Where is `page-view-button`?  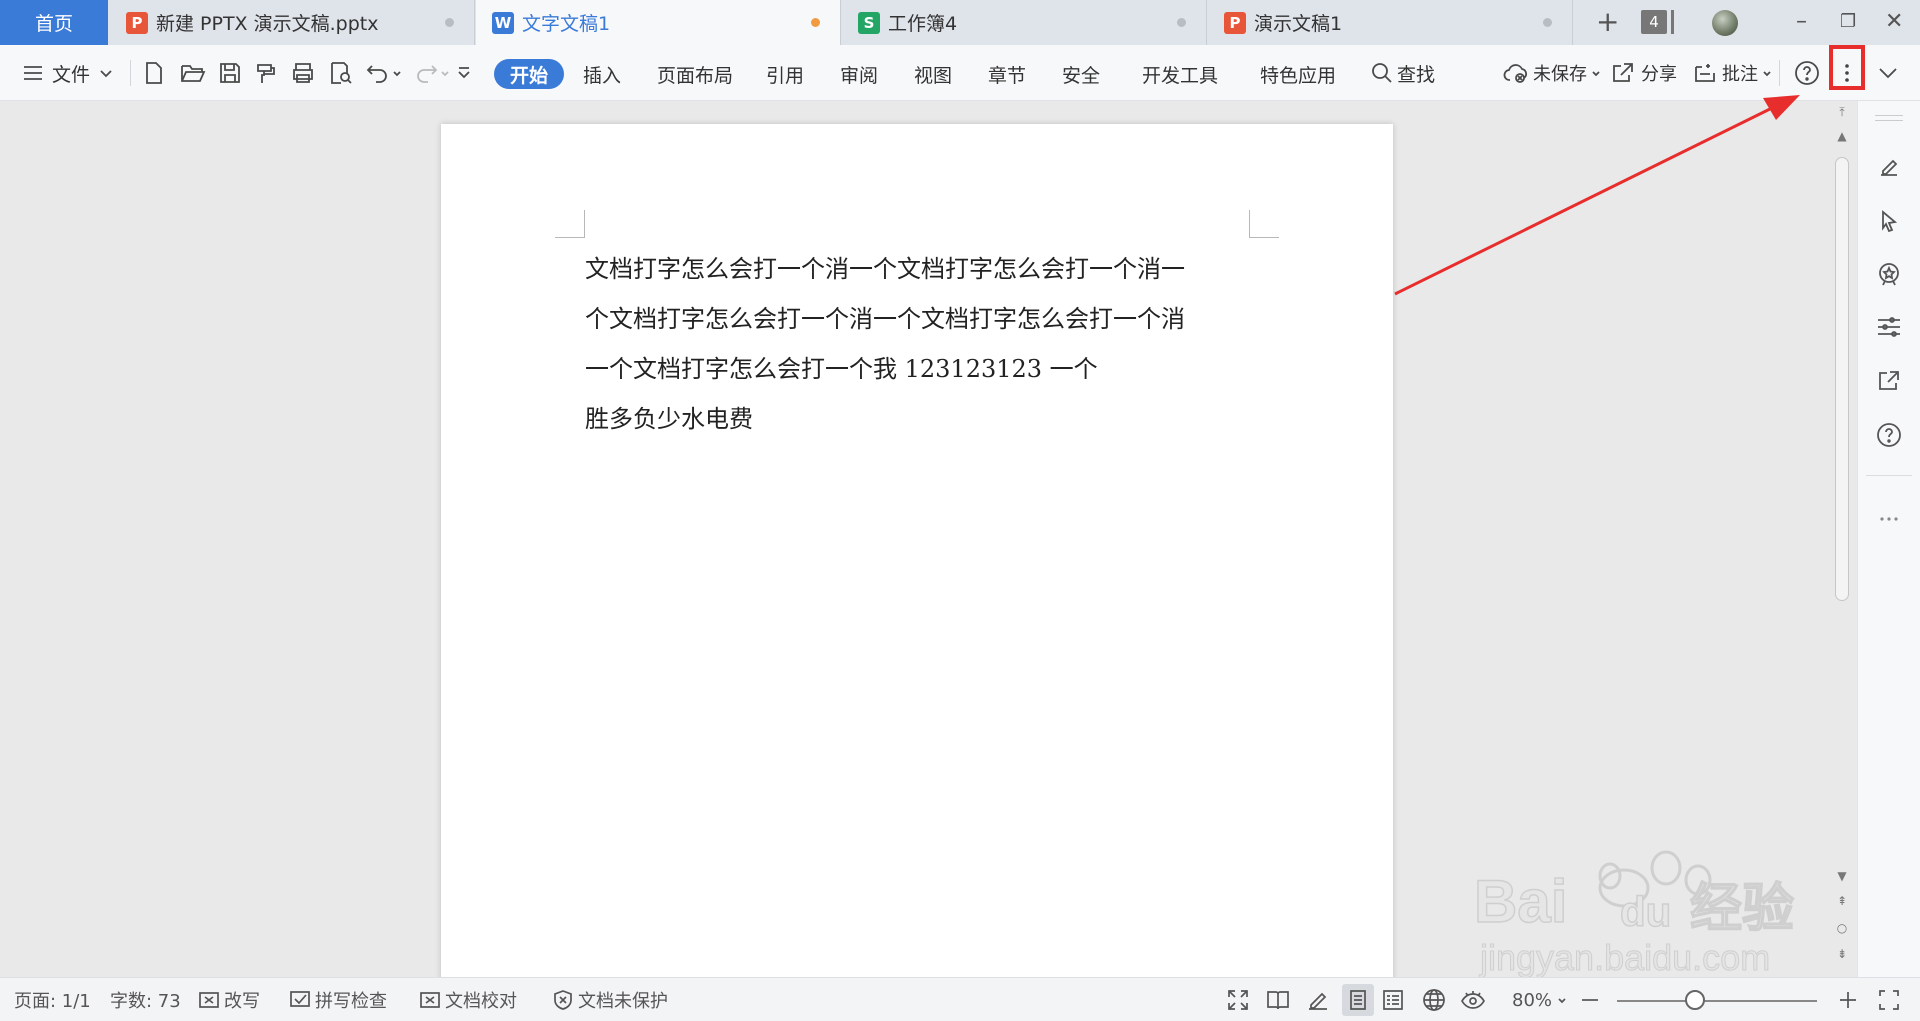 page-view-button is located at coordinates (1358, 1000).